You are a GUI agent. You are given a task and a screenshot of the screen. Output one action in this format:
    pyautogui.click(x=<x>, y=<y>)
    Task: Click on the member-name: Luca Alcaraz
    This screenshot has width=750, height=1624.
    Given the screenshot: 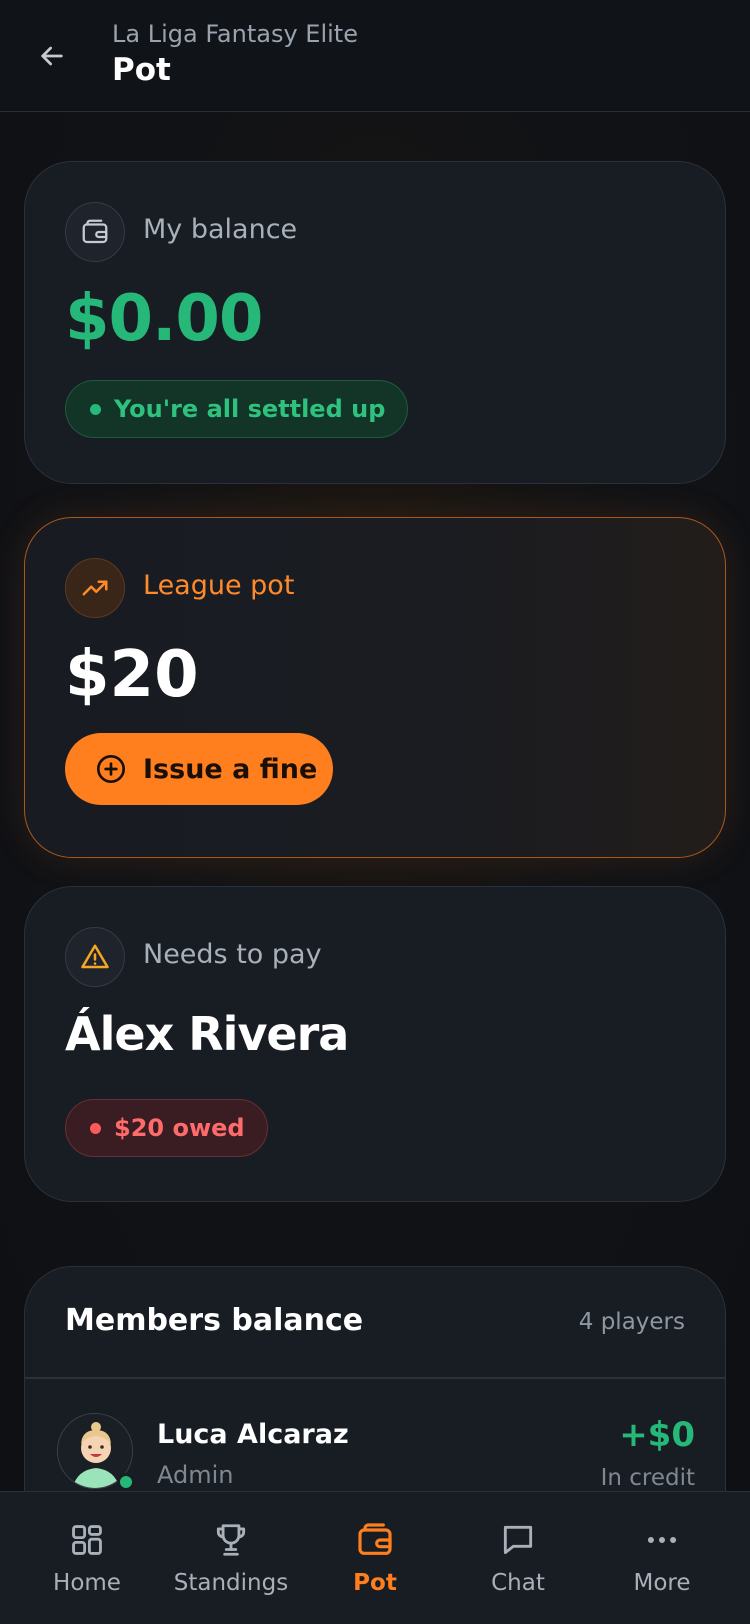 What is the action you would take?
    pyautogui.click(x=253, y=1434)
    